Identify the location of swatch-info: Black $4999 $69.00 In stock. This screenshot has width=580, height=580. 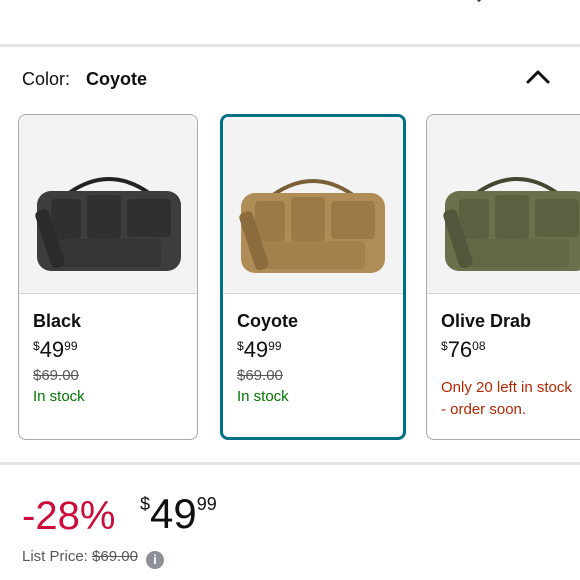
(115, 358).